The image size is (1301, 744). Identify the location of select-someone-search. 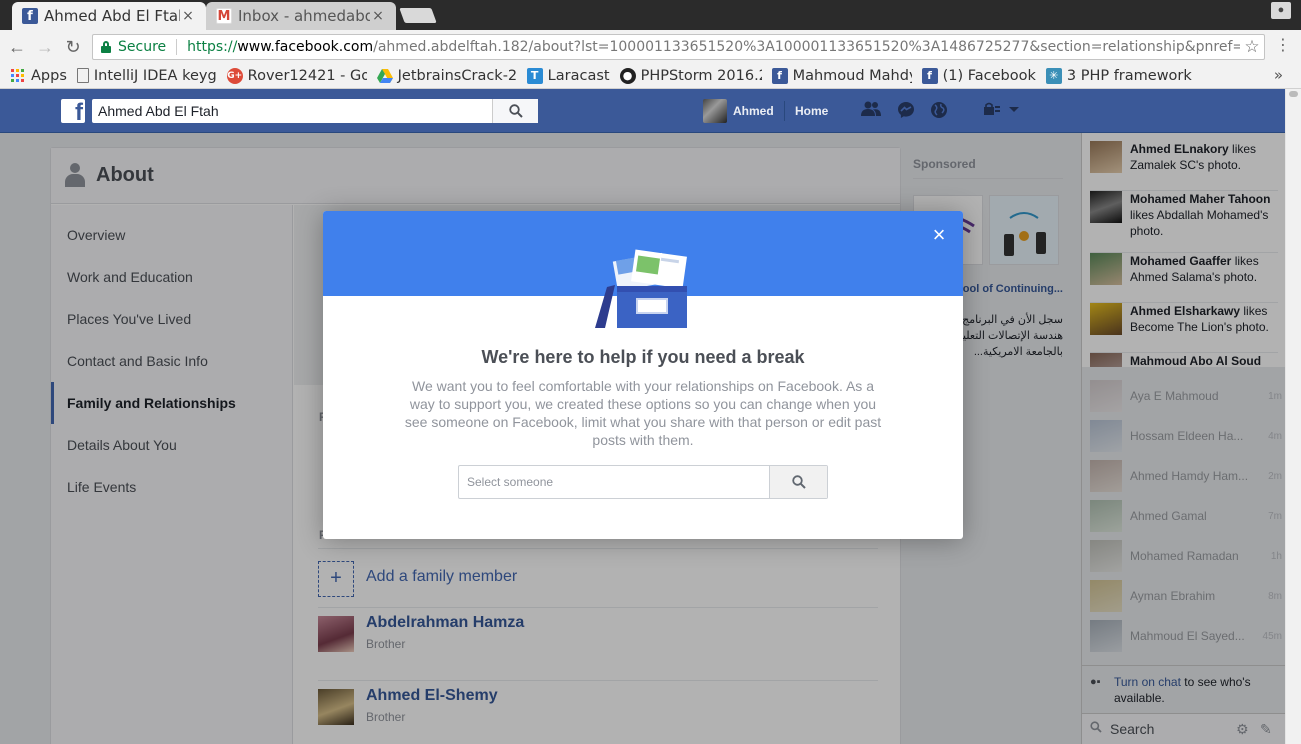
(643, 482).